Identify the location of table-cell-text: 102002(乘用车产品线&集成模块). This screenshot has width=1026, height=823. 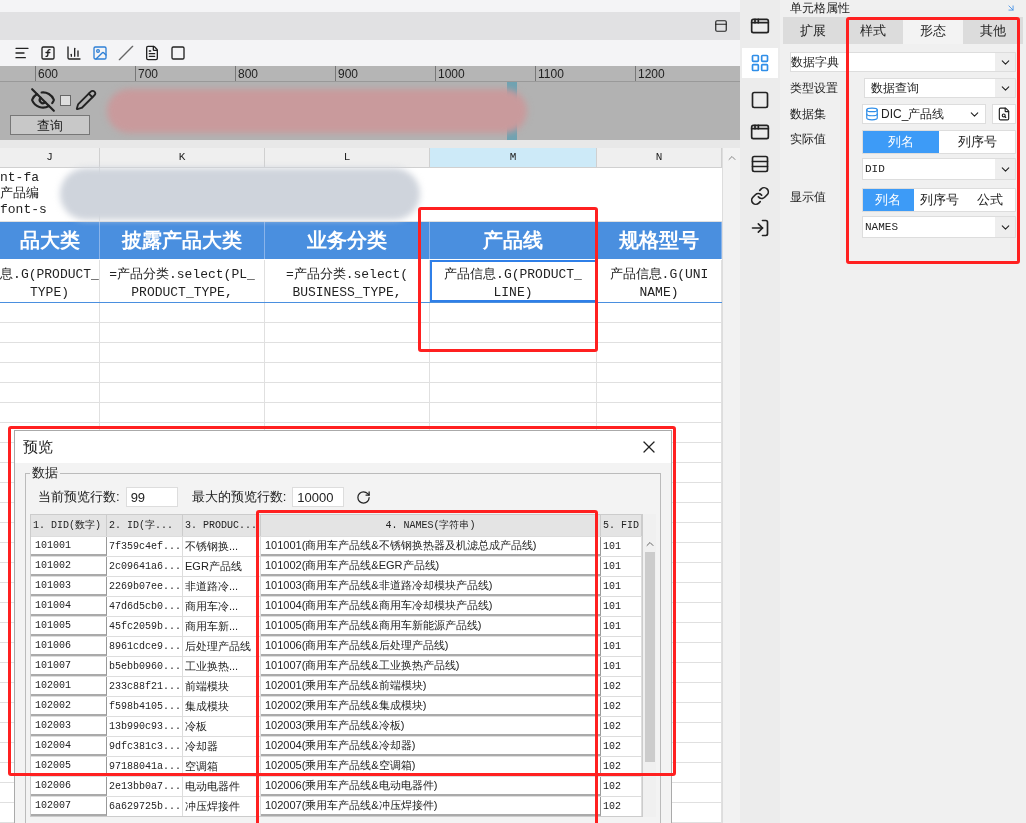
(346, 706).